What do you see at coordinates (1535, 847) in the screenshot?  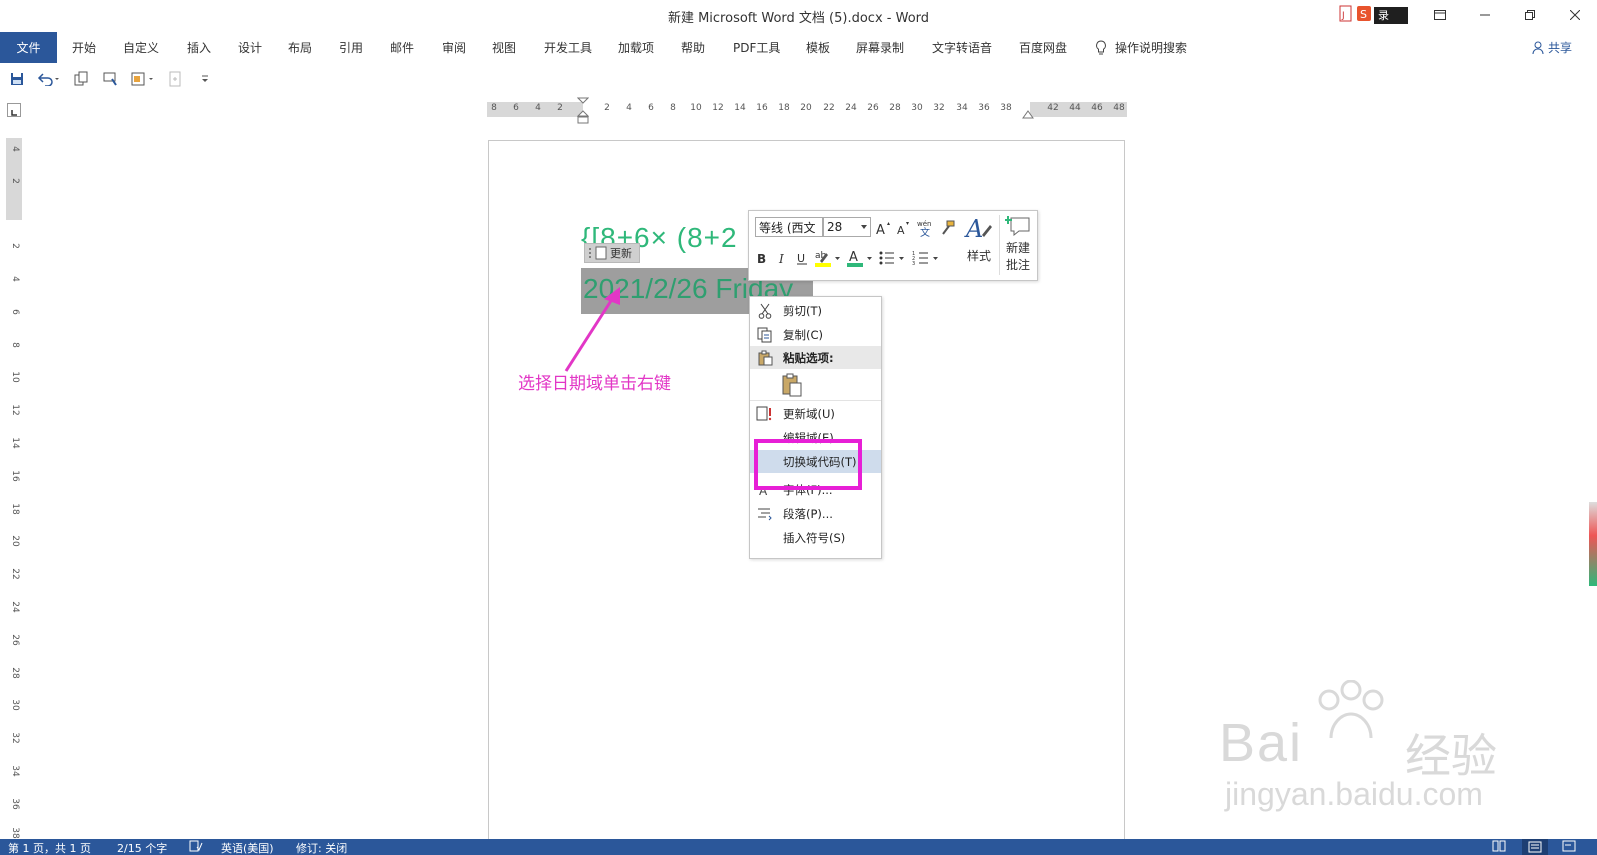 I see `print-layout-icon` at bounding box center [1535, 847].